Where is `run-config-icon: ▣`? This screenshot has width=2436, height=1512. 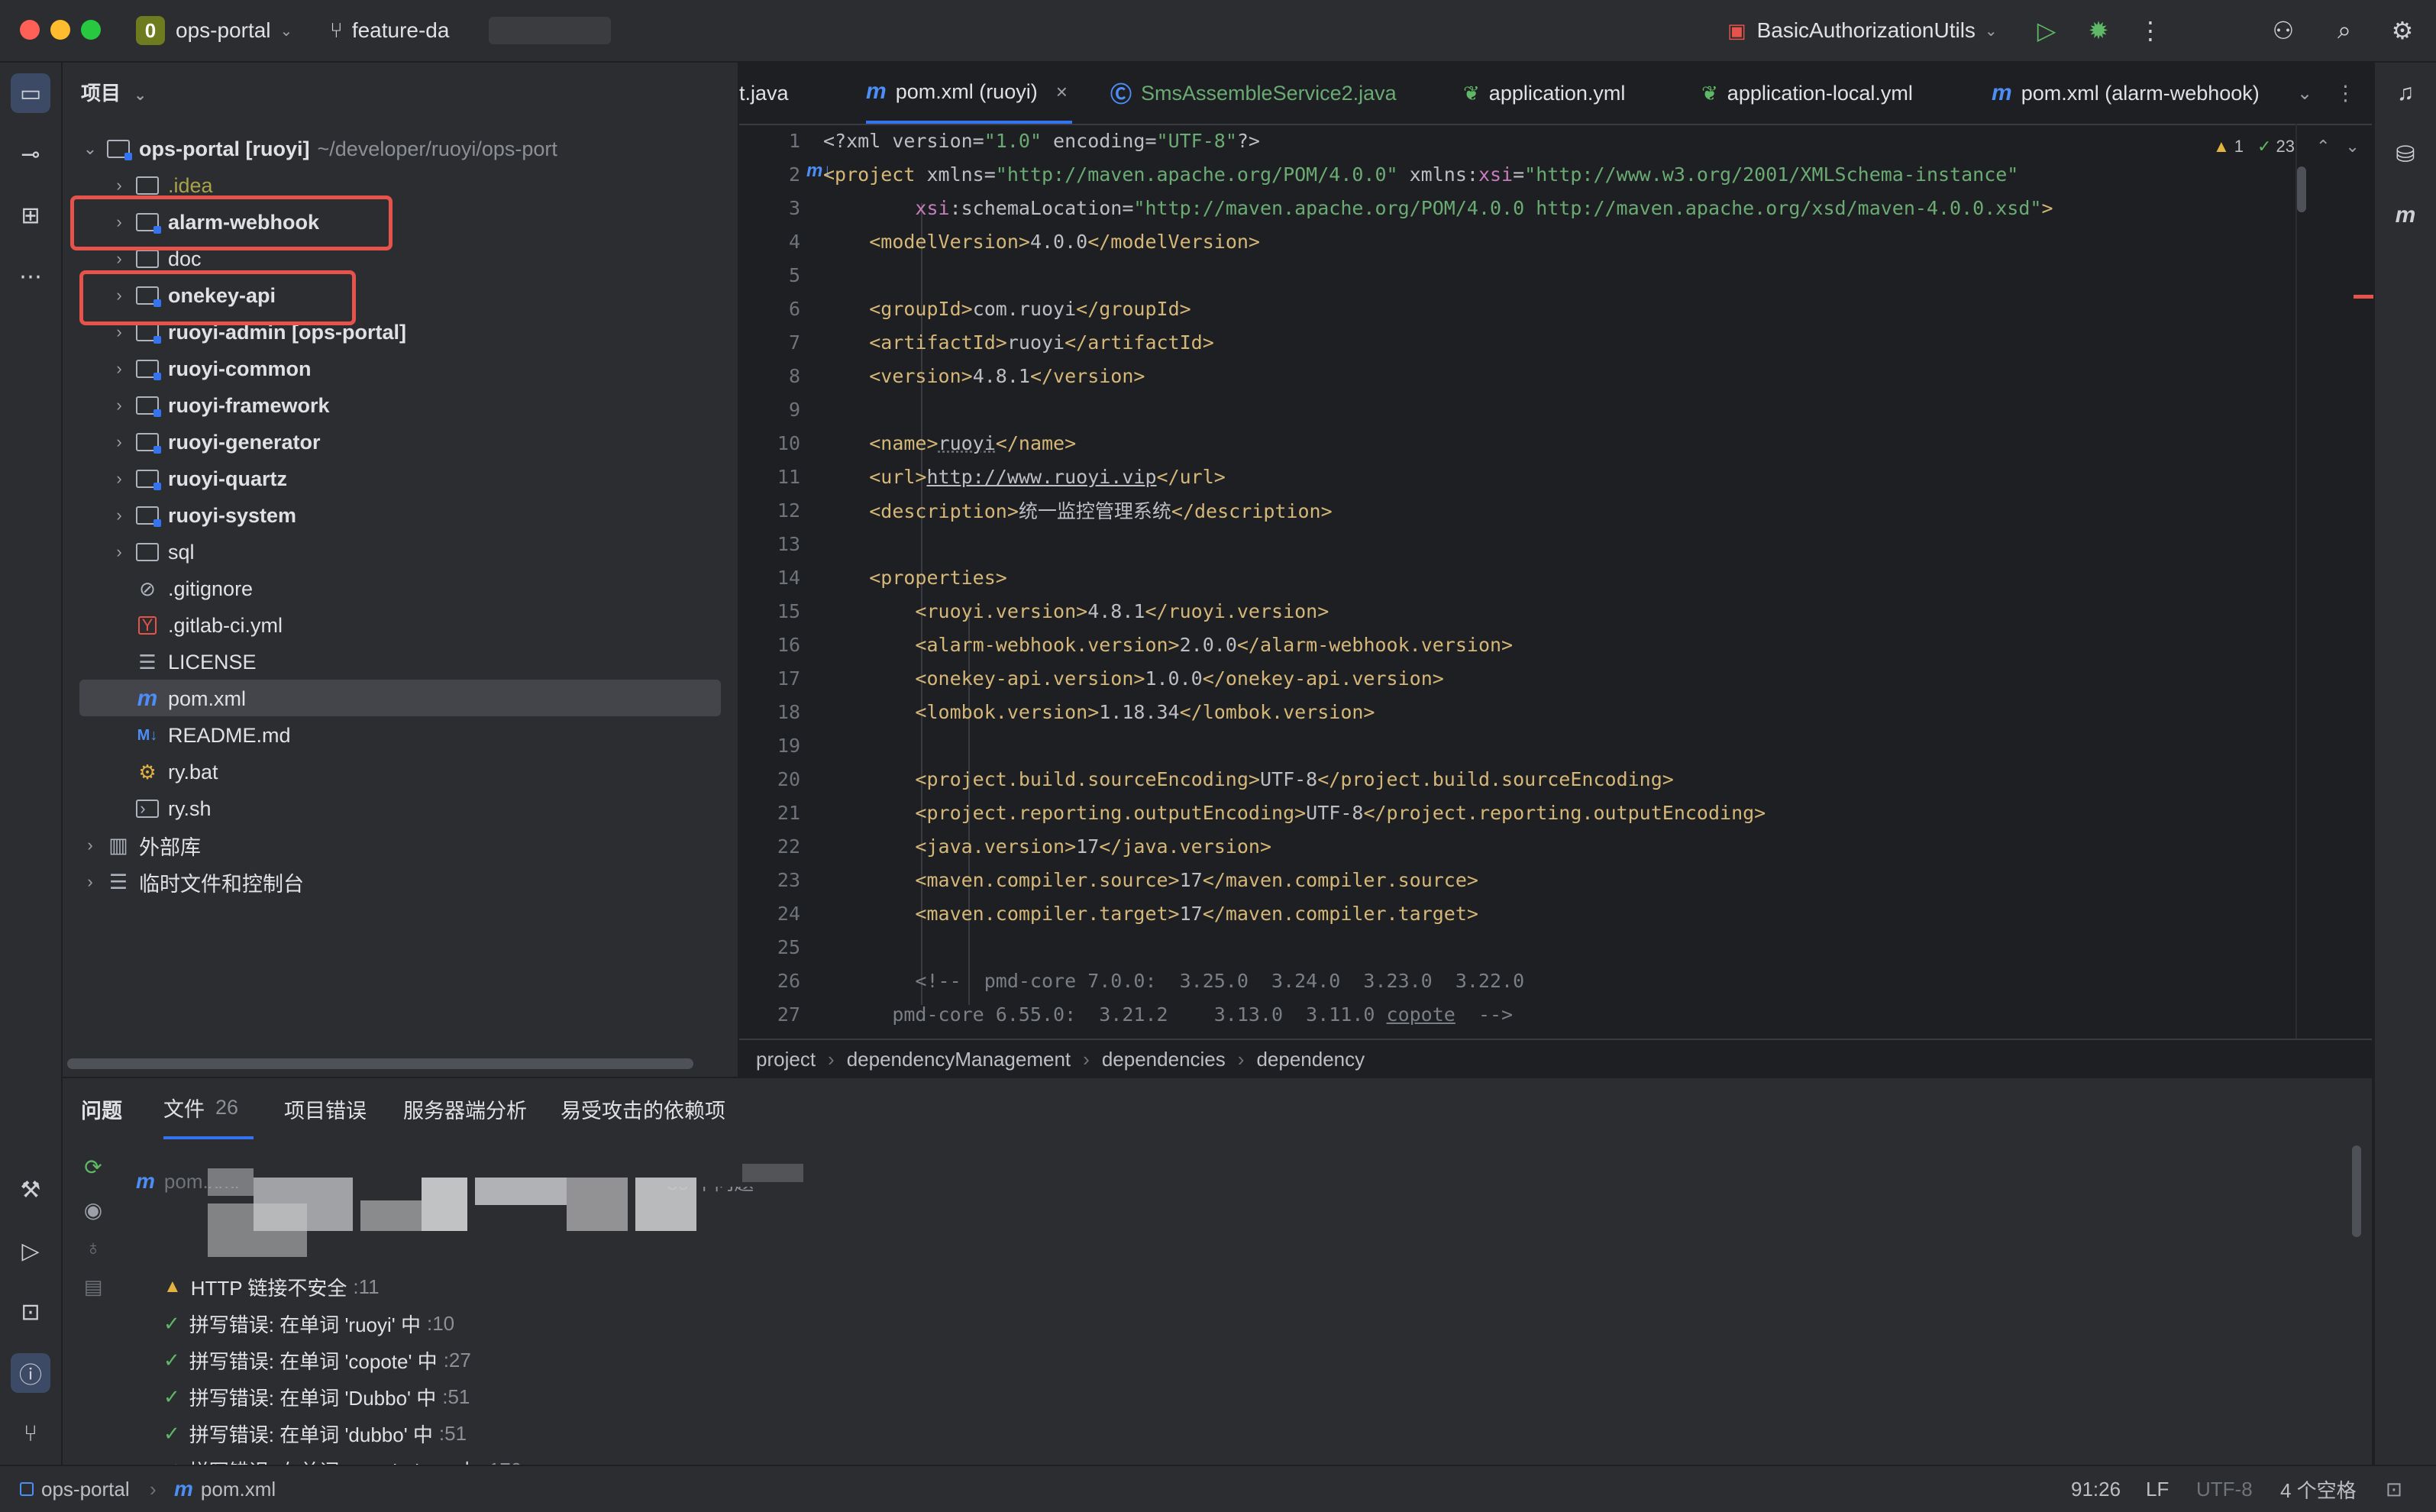 run-config-icon: ▣ is located at coordinates (1737, 30).